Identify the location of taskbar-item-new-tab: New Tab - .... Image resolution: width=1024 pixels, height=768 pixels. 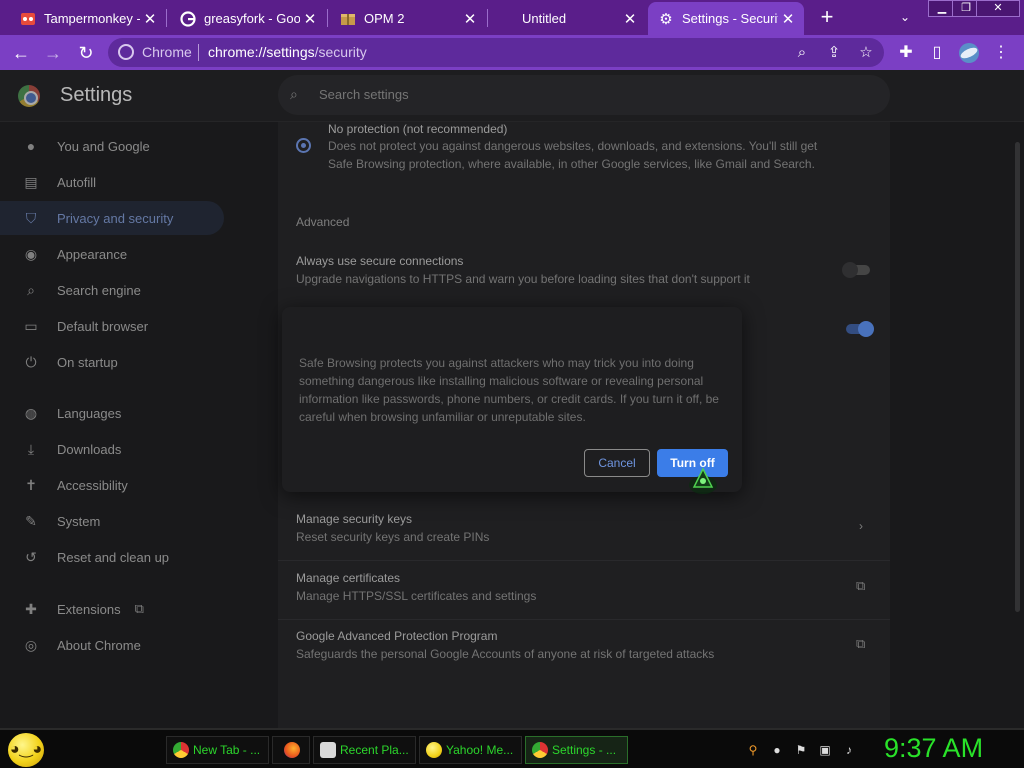
(217, 750).